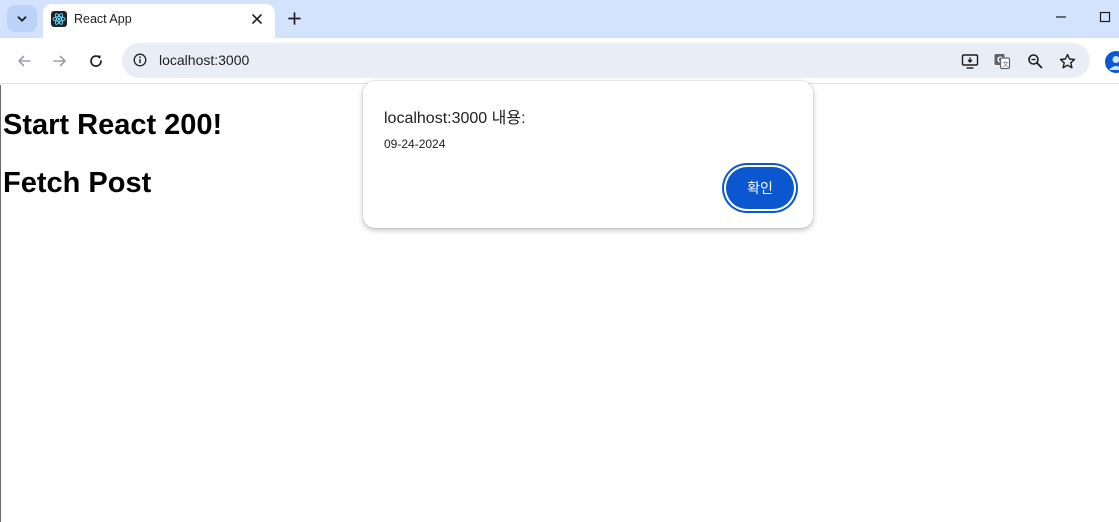 Image resolution: width=1119 pixels, height=522 pixels. I want to click on window-maximize-button, so click(1105, 17).